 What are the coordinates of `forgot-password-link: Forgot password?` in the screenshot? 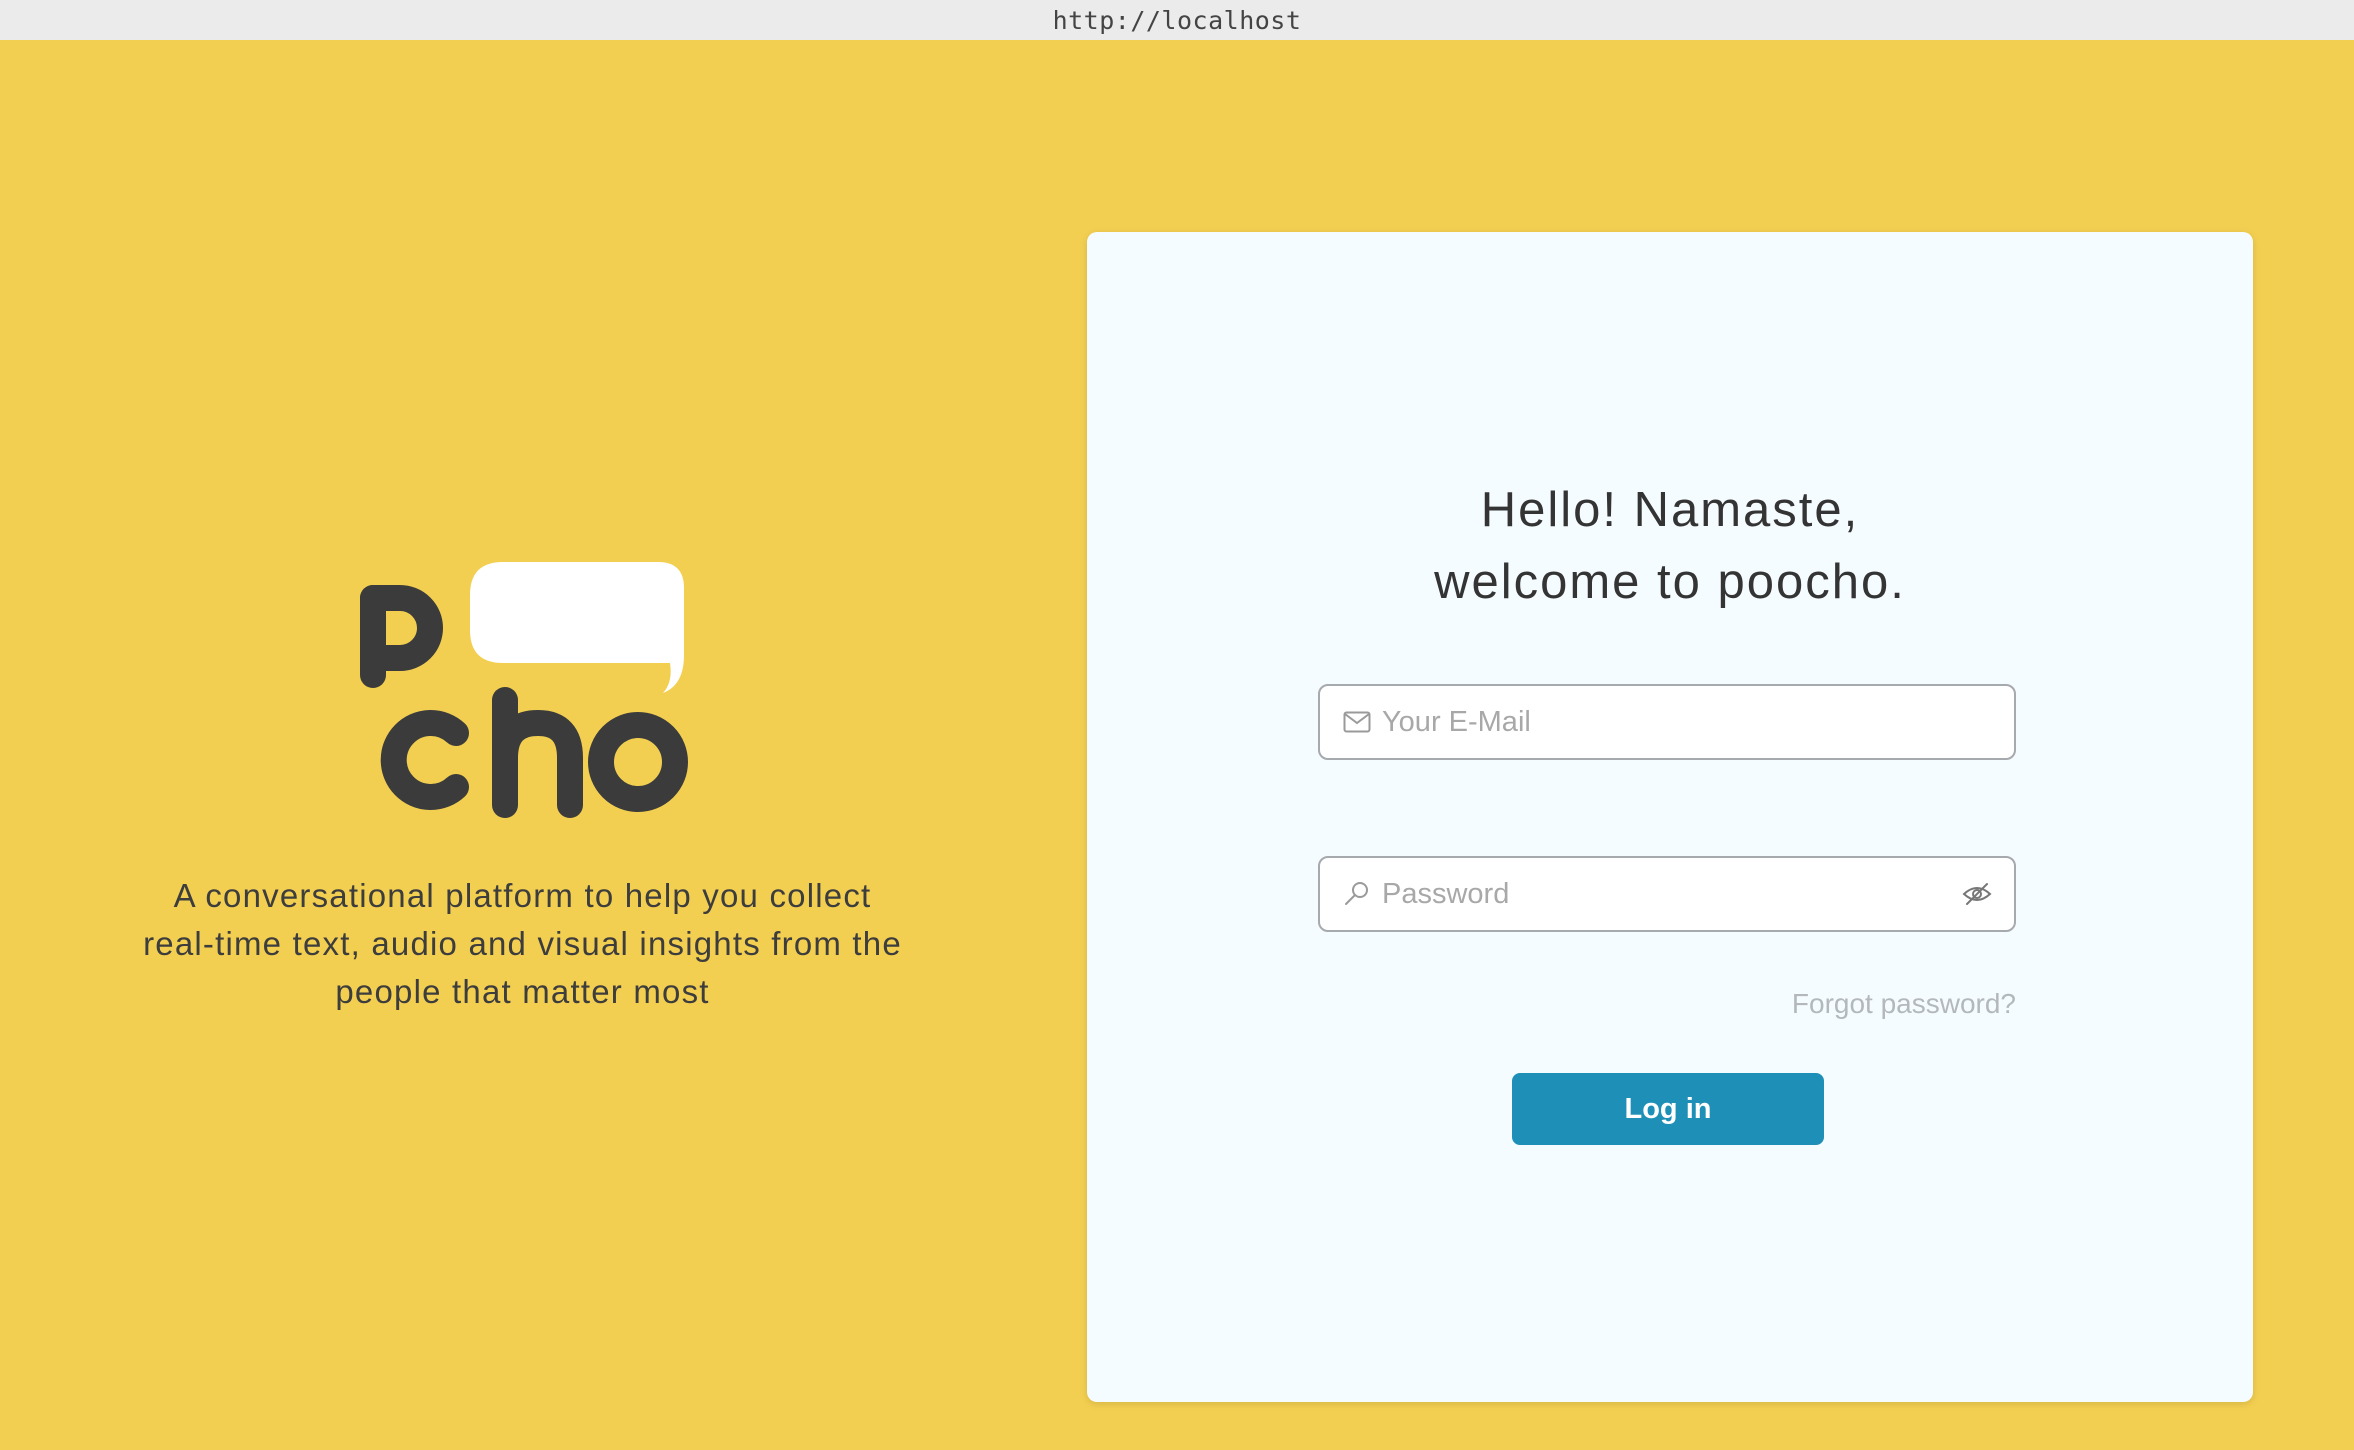 It's located at (1904, 1004).